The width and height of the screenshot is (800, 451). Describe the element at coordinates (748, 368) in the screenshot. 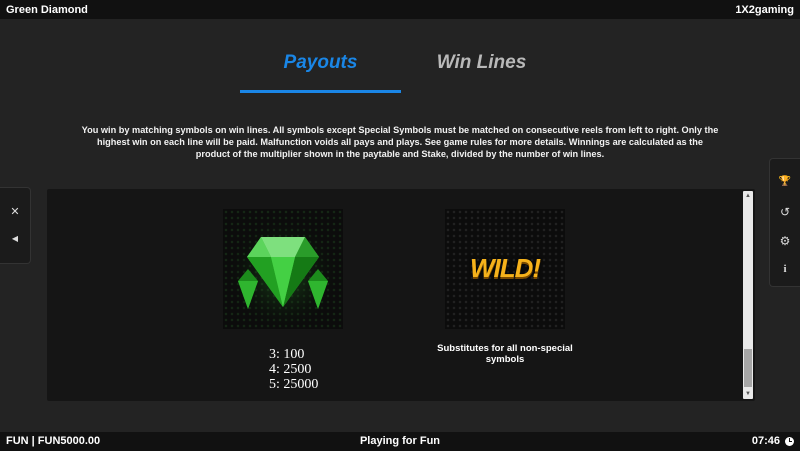

I see `scroll-thumb` at that location.